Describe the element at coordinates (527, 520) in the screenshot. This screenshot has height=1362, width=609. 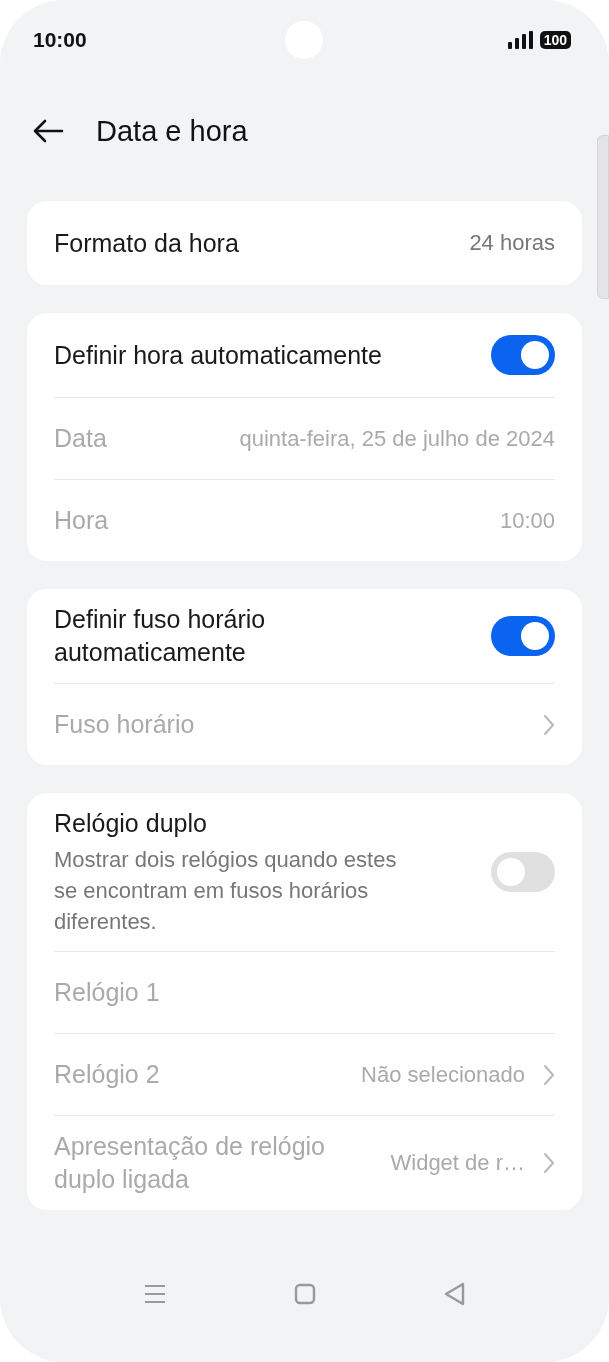
I see `setting-value: 10:00` at that location.